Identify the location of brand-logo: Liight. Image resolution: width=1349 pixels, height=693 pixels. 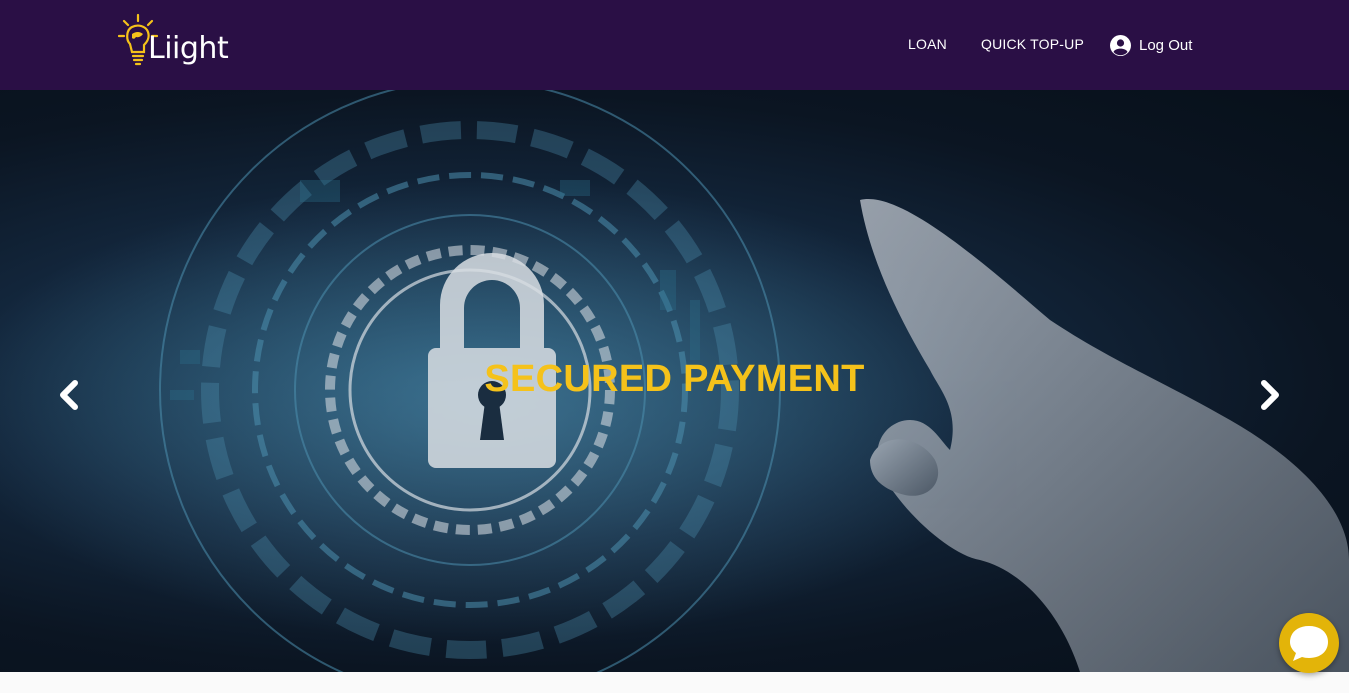
(178, 45).